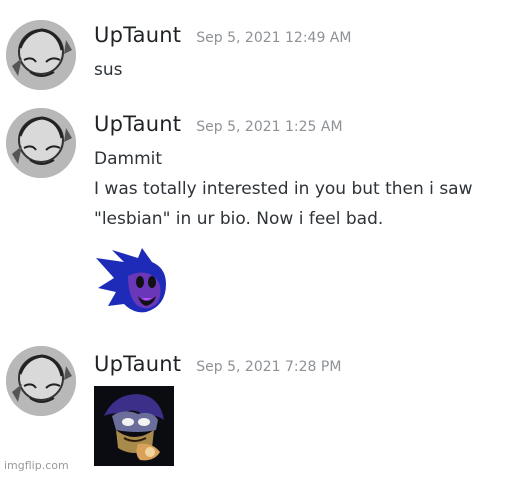  I want to click on custom-emoji-sonic-head, so click(134, 283).